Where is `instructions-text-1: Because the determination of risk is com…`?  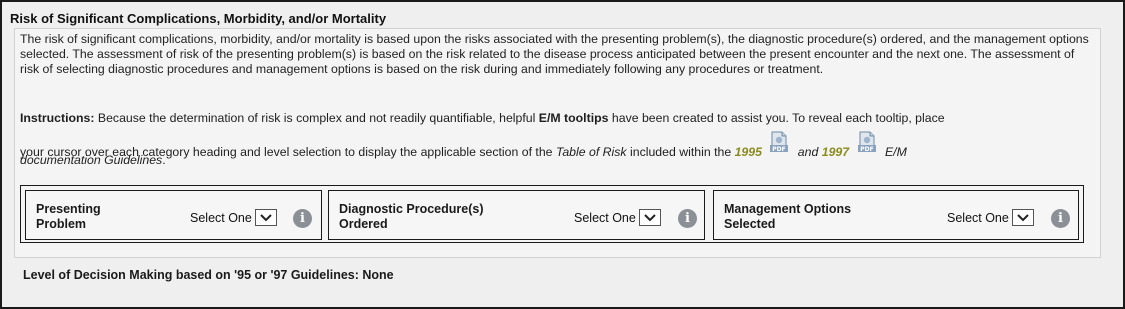 instructions-text-1: Because the determination of risk is com… is located at coordinates (316, 118).